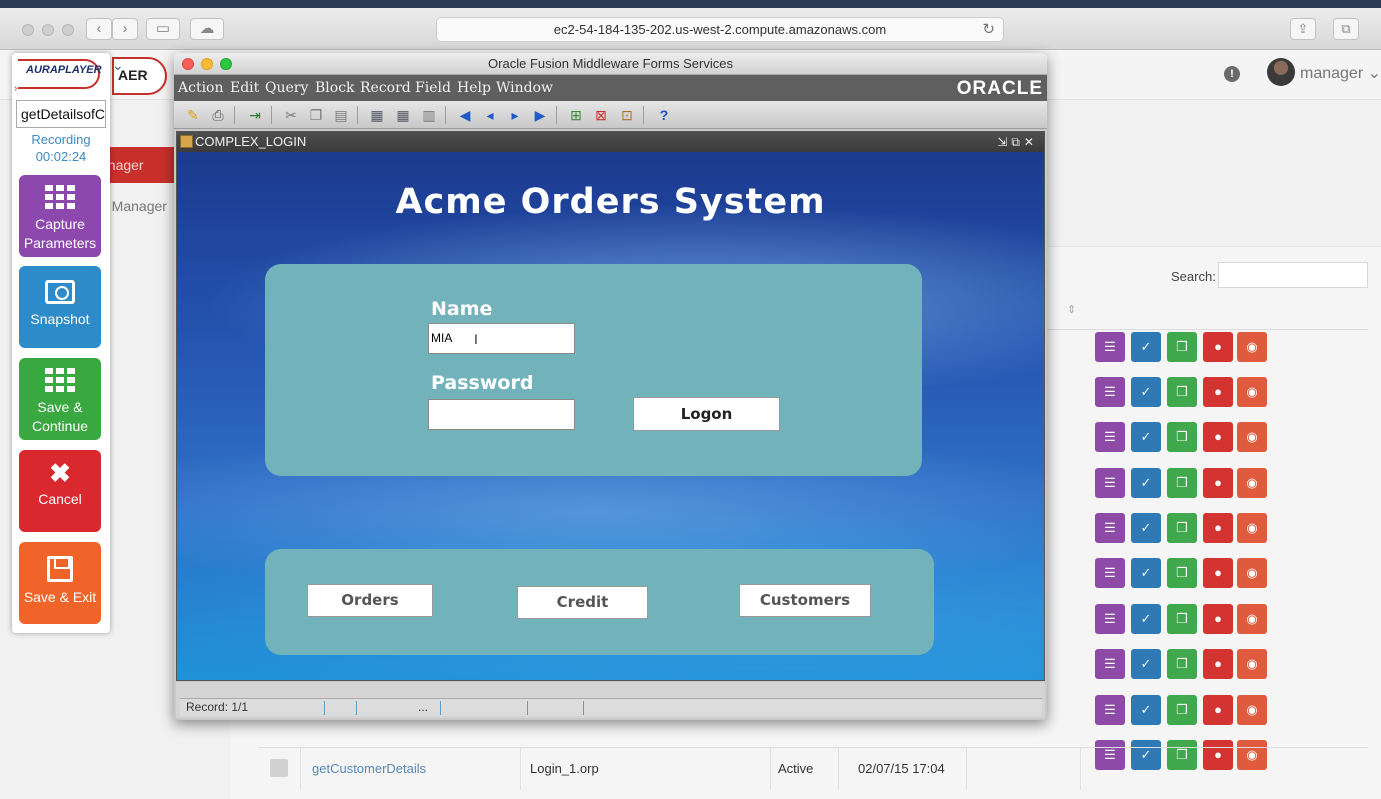 This screenshot has height=799, width=1381. What do you see at coordinates (706, 414) in the screenshot?
I see `logon-button: Logon` at bounding box center [706, 414].